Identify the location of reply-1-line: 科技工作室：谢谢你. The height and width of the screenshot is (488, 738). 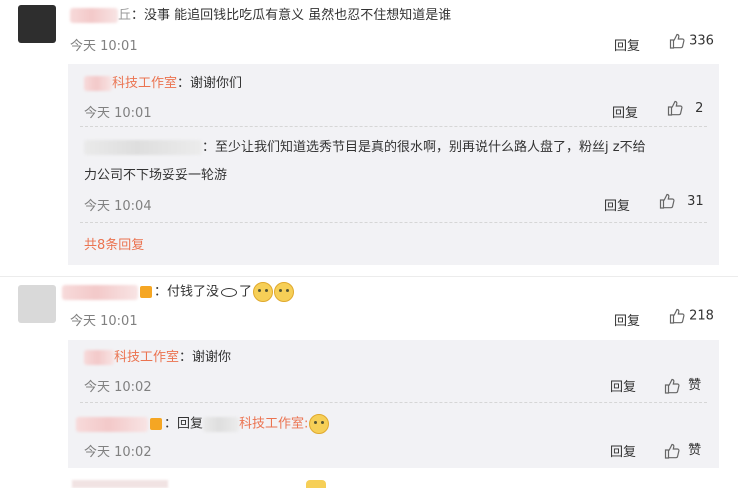
(157, 358).